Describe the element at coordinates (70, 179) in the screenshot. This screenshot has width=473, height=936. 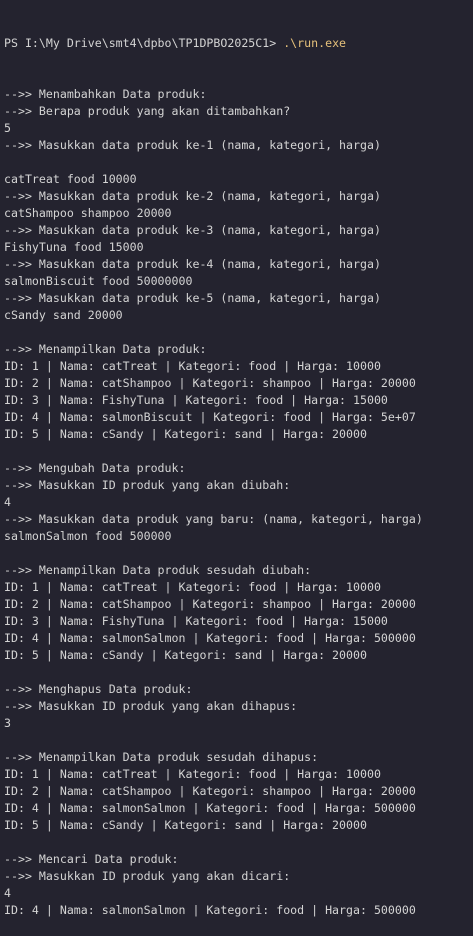
I see `output-line: catTreat food 10000` at that location.